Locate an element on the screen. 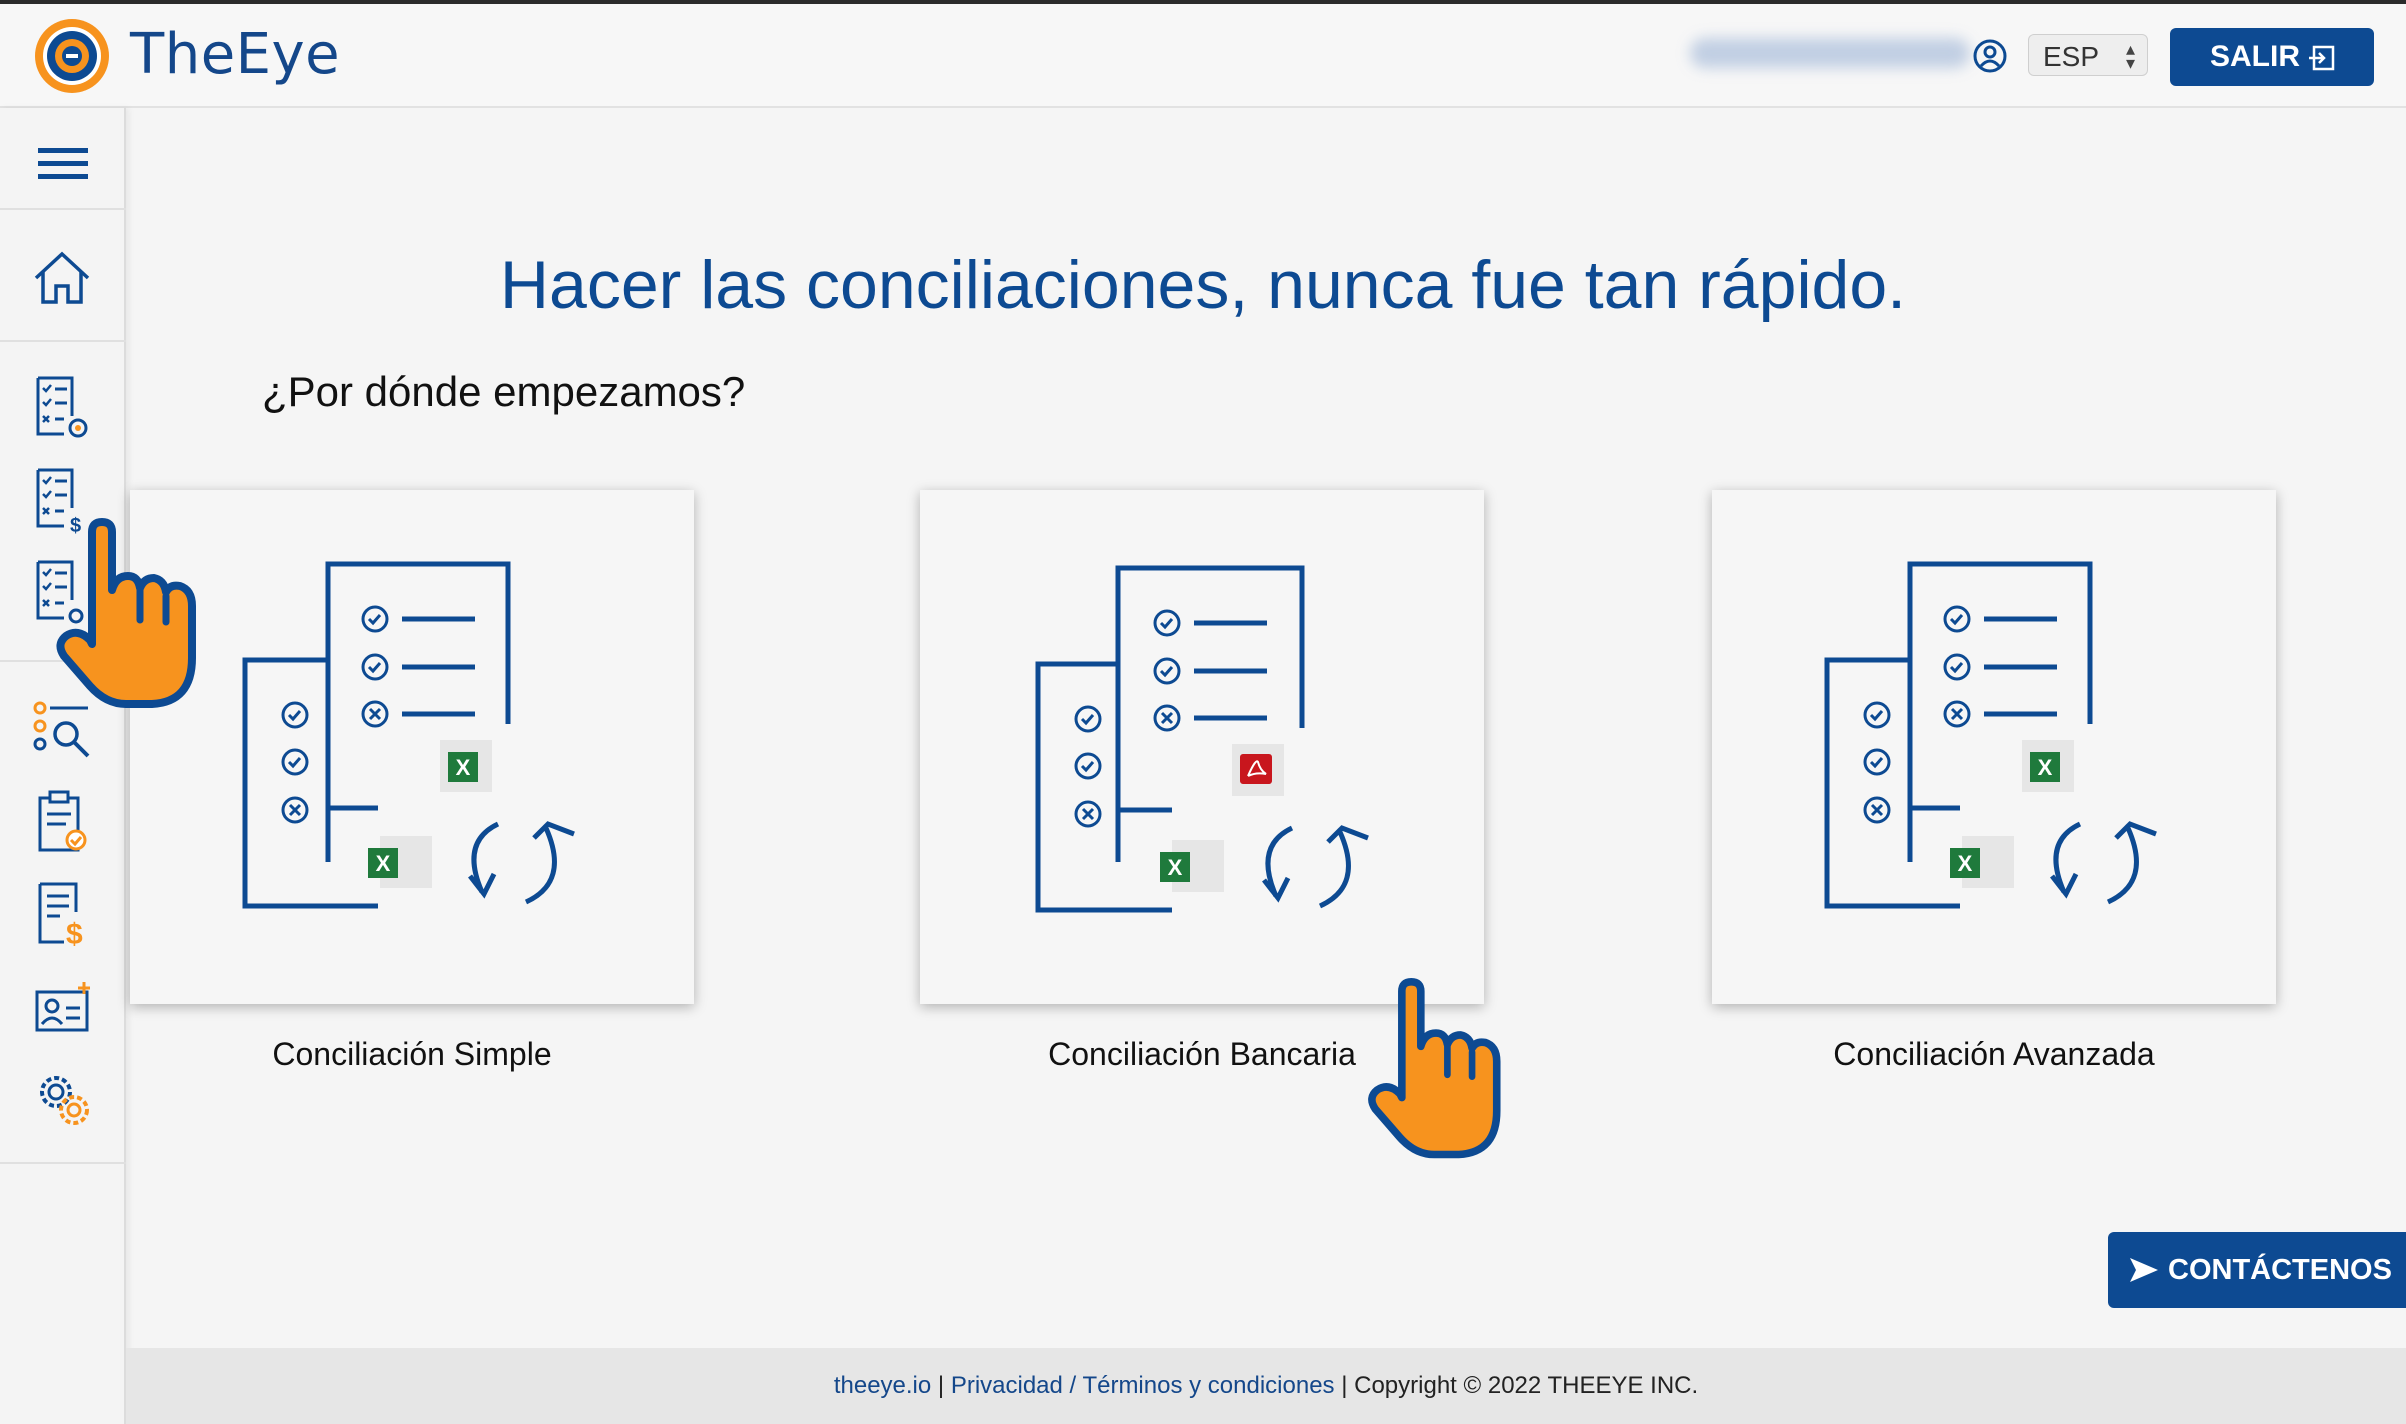 The image size is (2406, 1424). contact-label: CONTÁCTENOS is located at coordinates (2280, 1270).